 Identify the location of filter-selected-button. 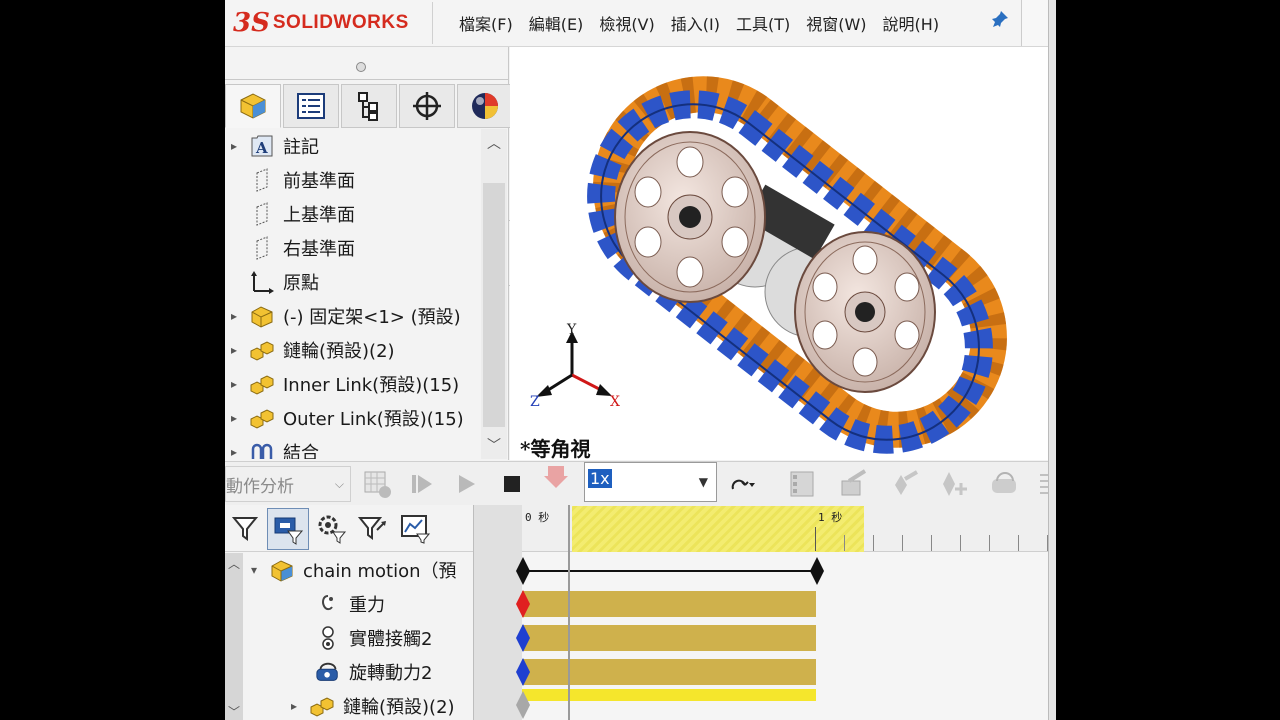
(331, 528).